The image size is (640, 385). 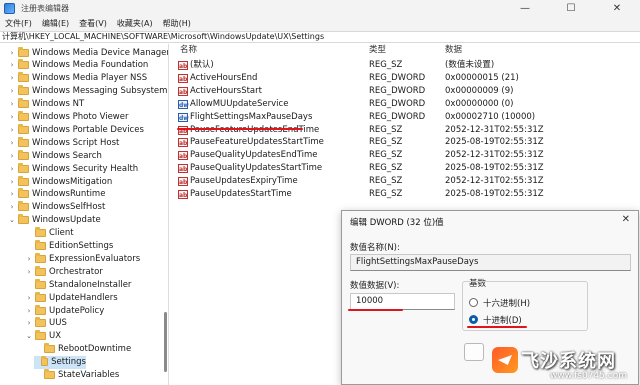 What do you see at coordinates (188, 50) in the screenshot?
I see `column-header-name: 名称` at bounding box center [188, 50].